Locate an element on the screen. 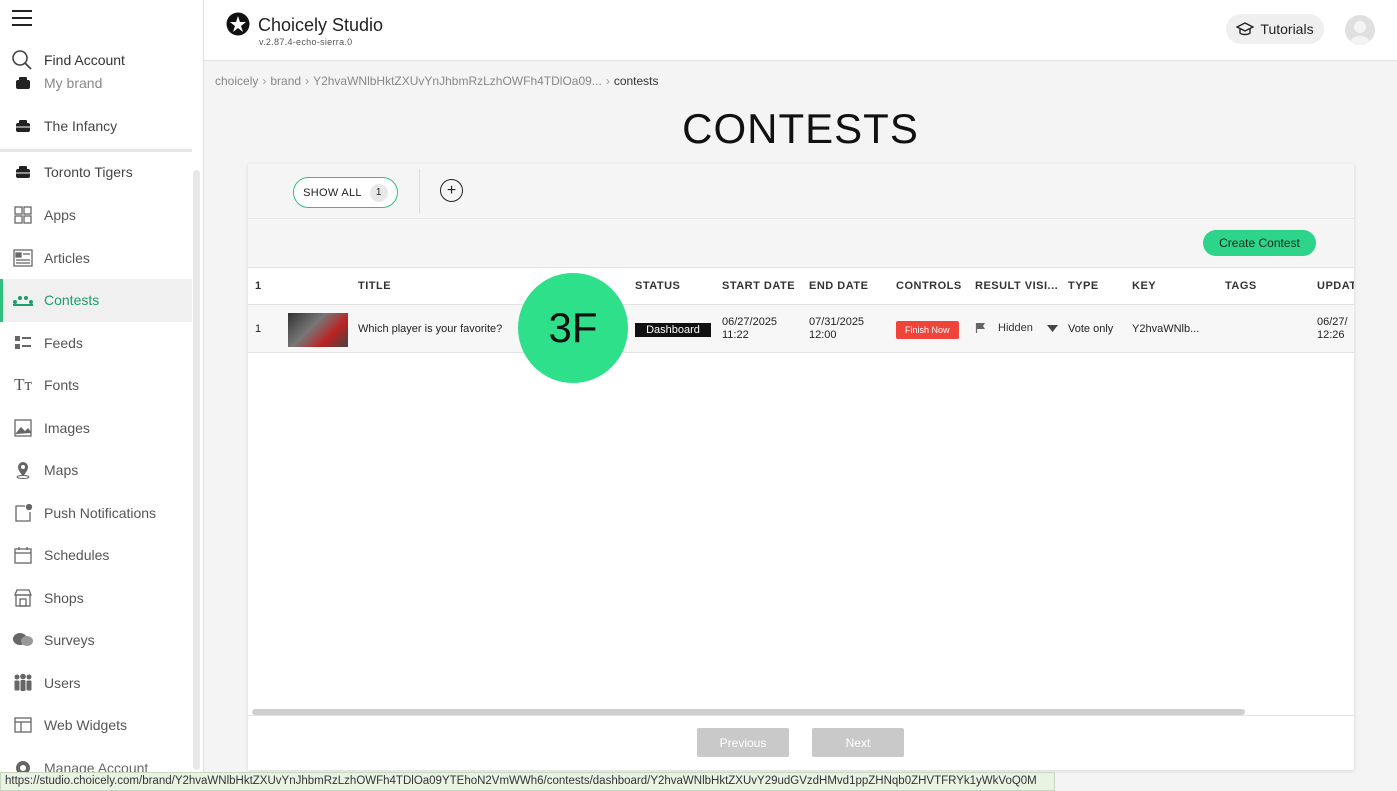 The width and height of the screenshot is (1397, 791). sidebar-item-label: Maps is located at coordinates (61, 470).